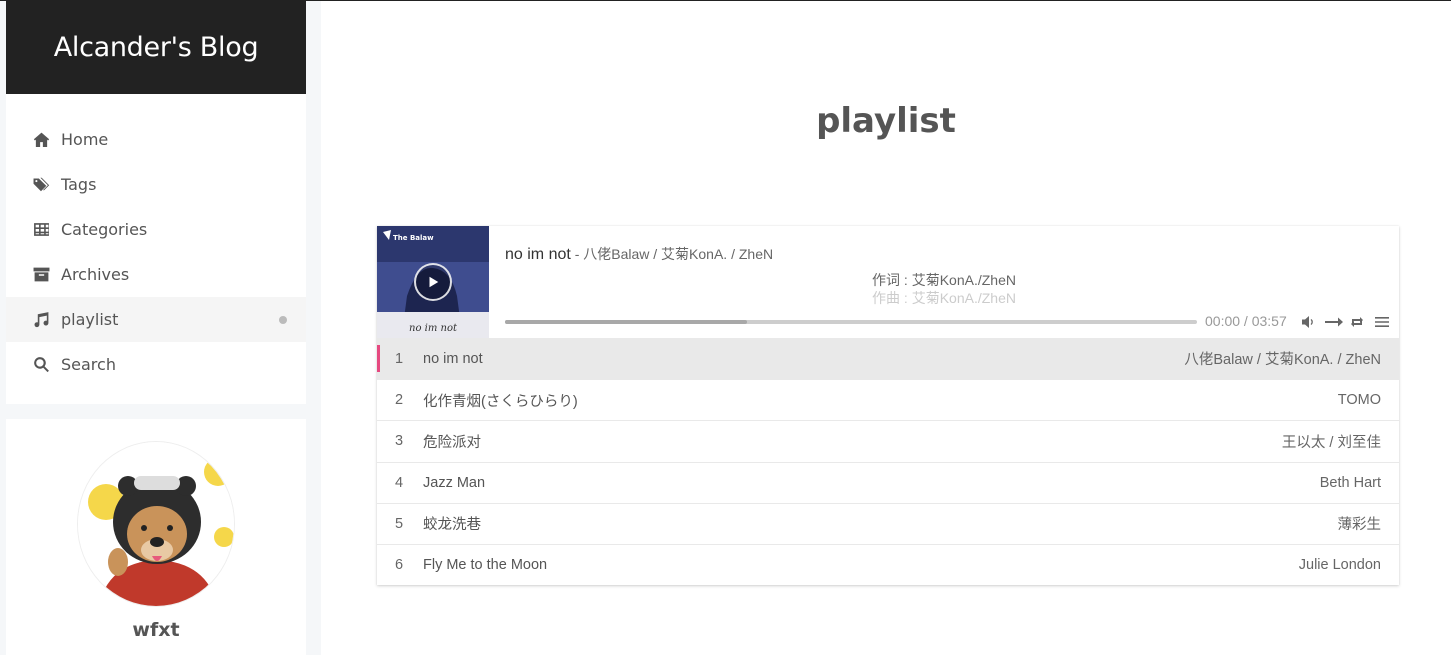  Describe the element at coordinates (944, 289) in the screenshot. I see `lyrics-panel: 作词 : 艾菊KonA./ZheN 作曲 : 艾菊KonA./ZheN` at that location.